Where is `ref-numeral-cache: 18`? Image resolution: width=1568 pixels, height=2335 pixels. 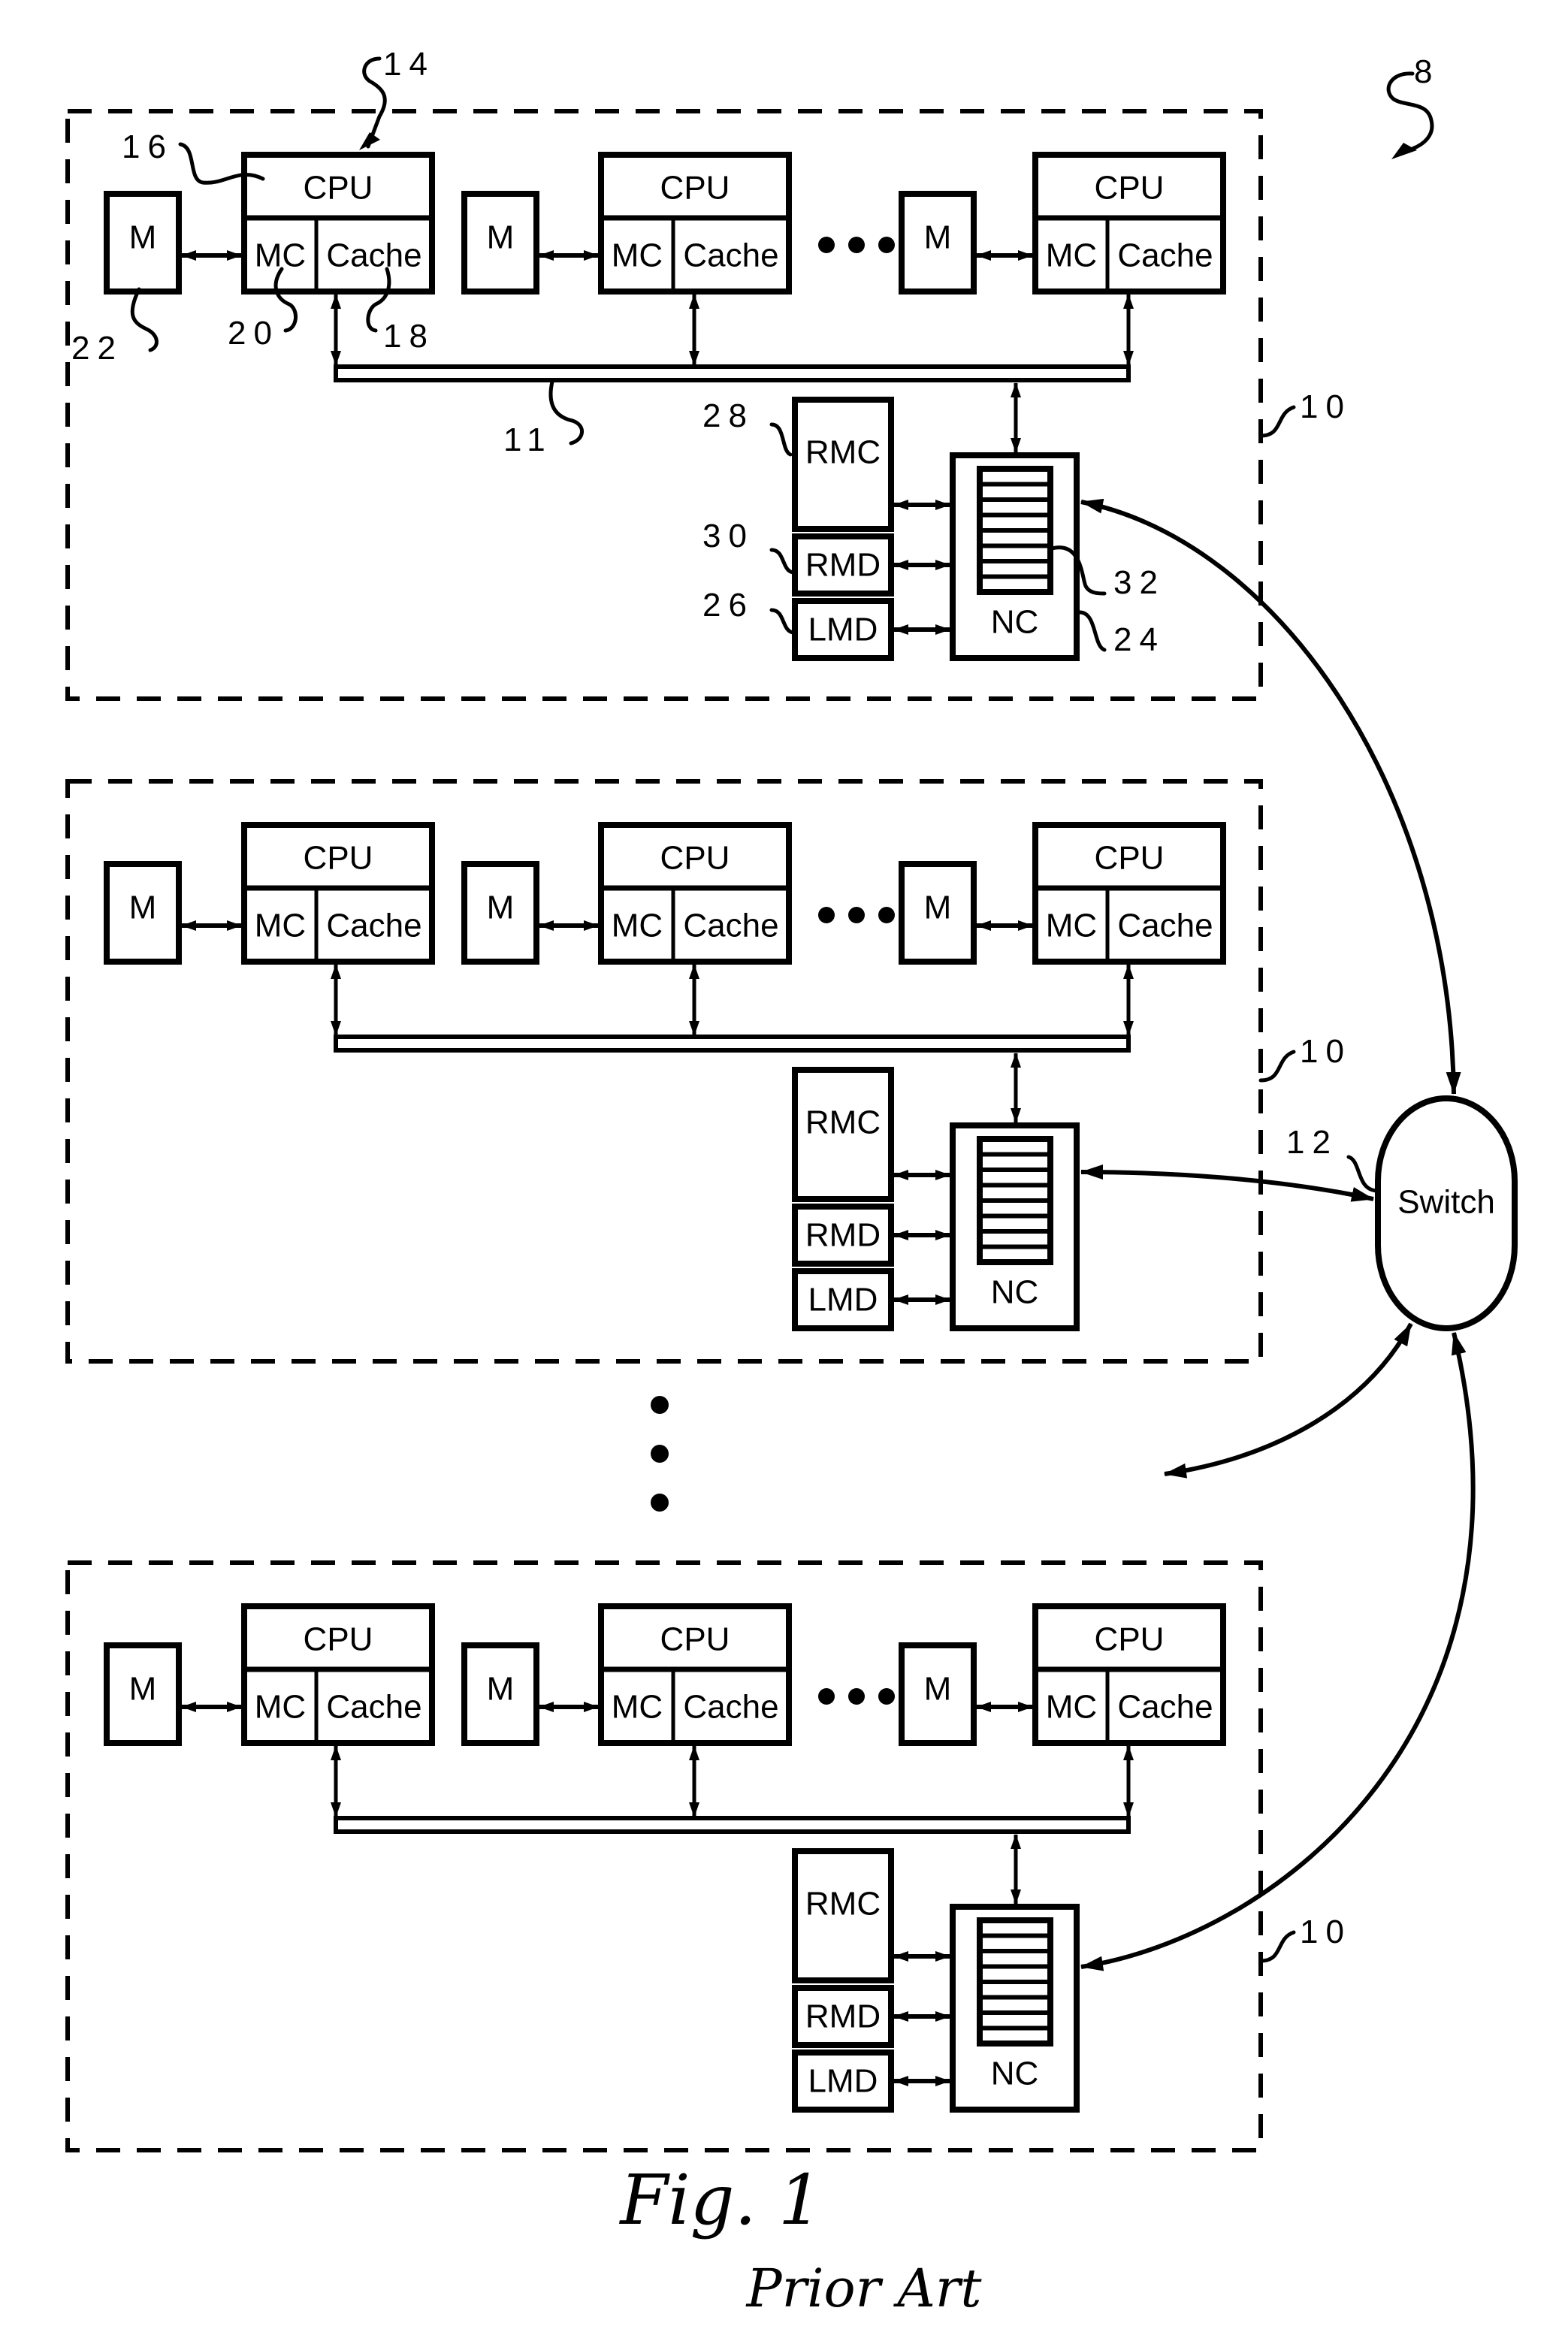 ref-numeral-cache: 18 is located at coordinates (409, 336).